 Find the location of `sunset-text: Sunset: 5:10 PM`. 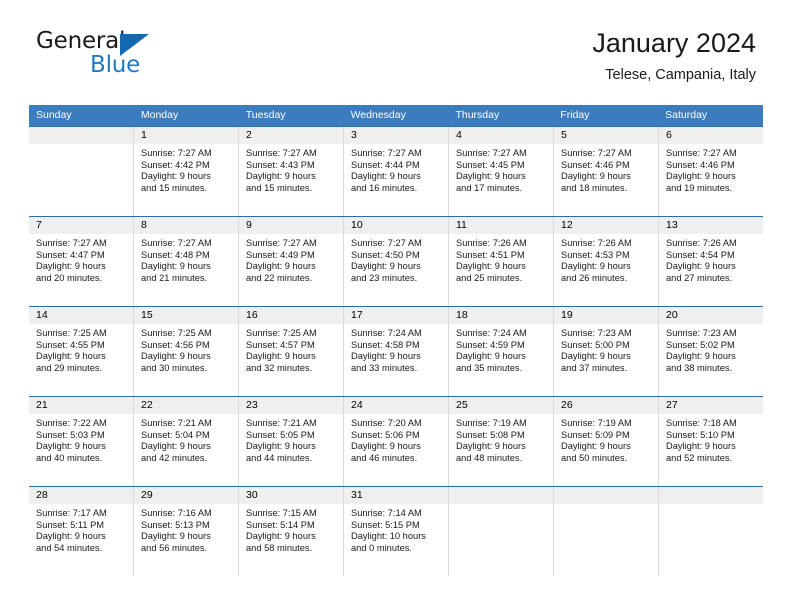

sunset-text: Sunset: 5:10 PM is located at coordinates (700, 434).